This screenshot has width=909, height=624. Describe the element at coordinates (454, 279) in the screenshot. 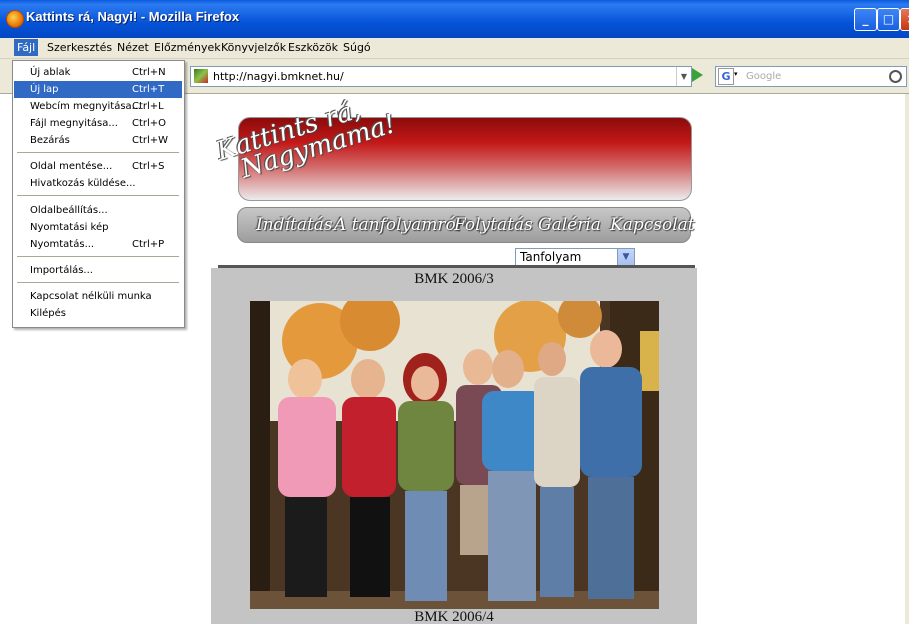

I see `caption-top: BMK 2006/3` at that location.